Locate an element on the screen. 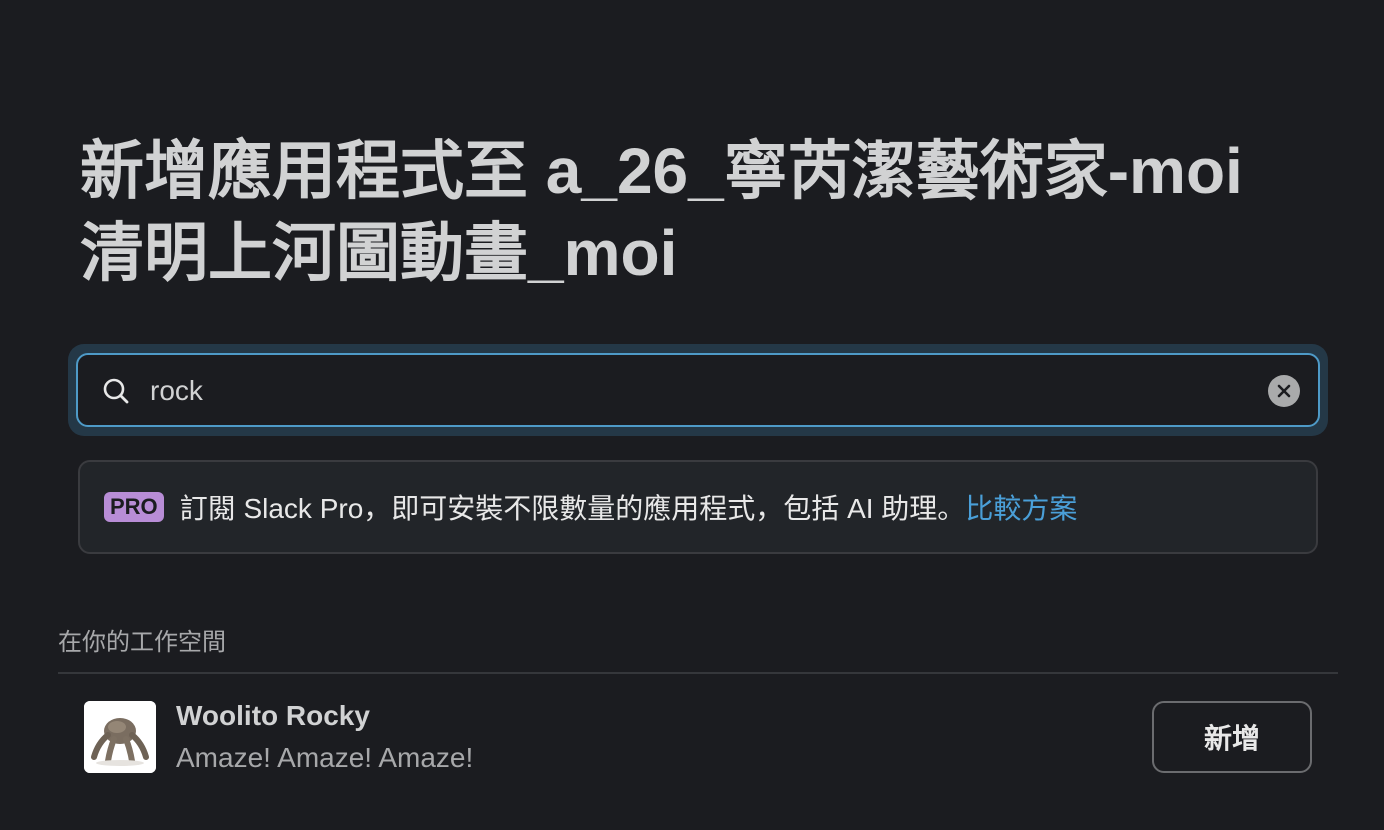 The height and width of the screenshot is (830, 1384). search-icon is located at coordinates (116, 391).